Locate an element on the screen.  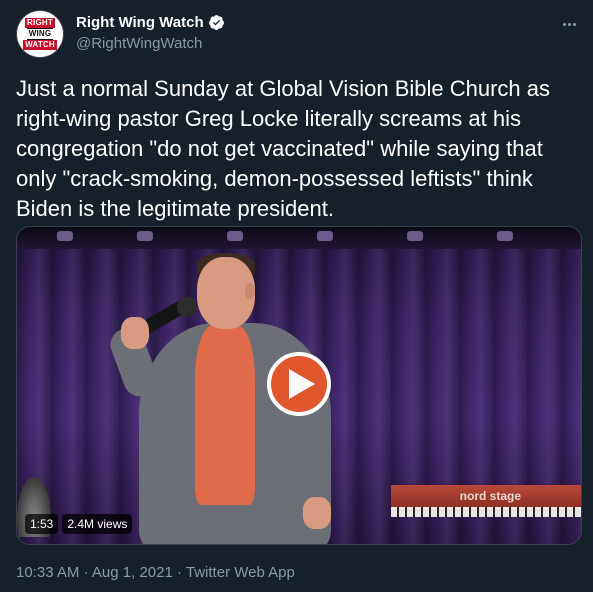
tweet-source: Twitter Web App is located at coordinates (240, 572).